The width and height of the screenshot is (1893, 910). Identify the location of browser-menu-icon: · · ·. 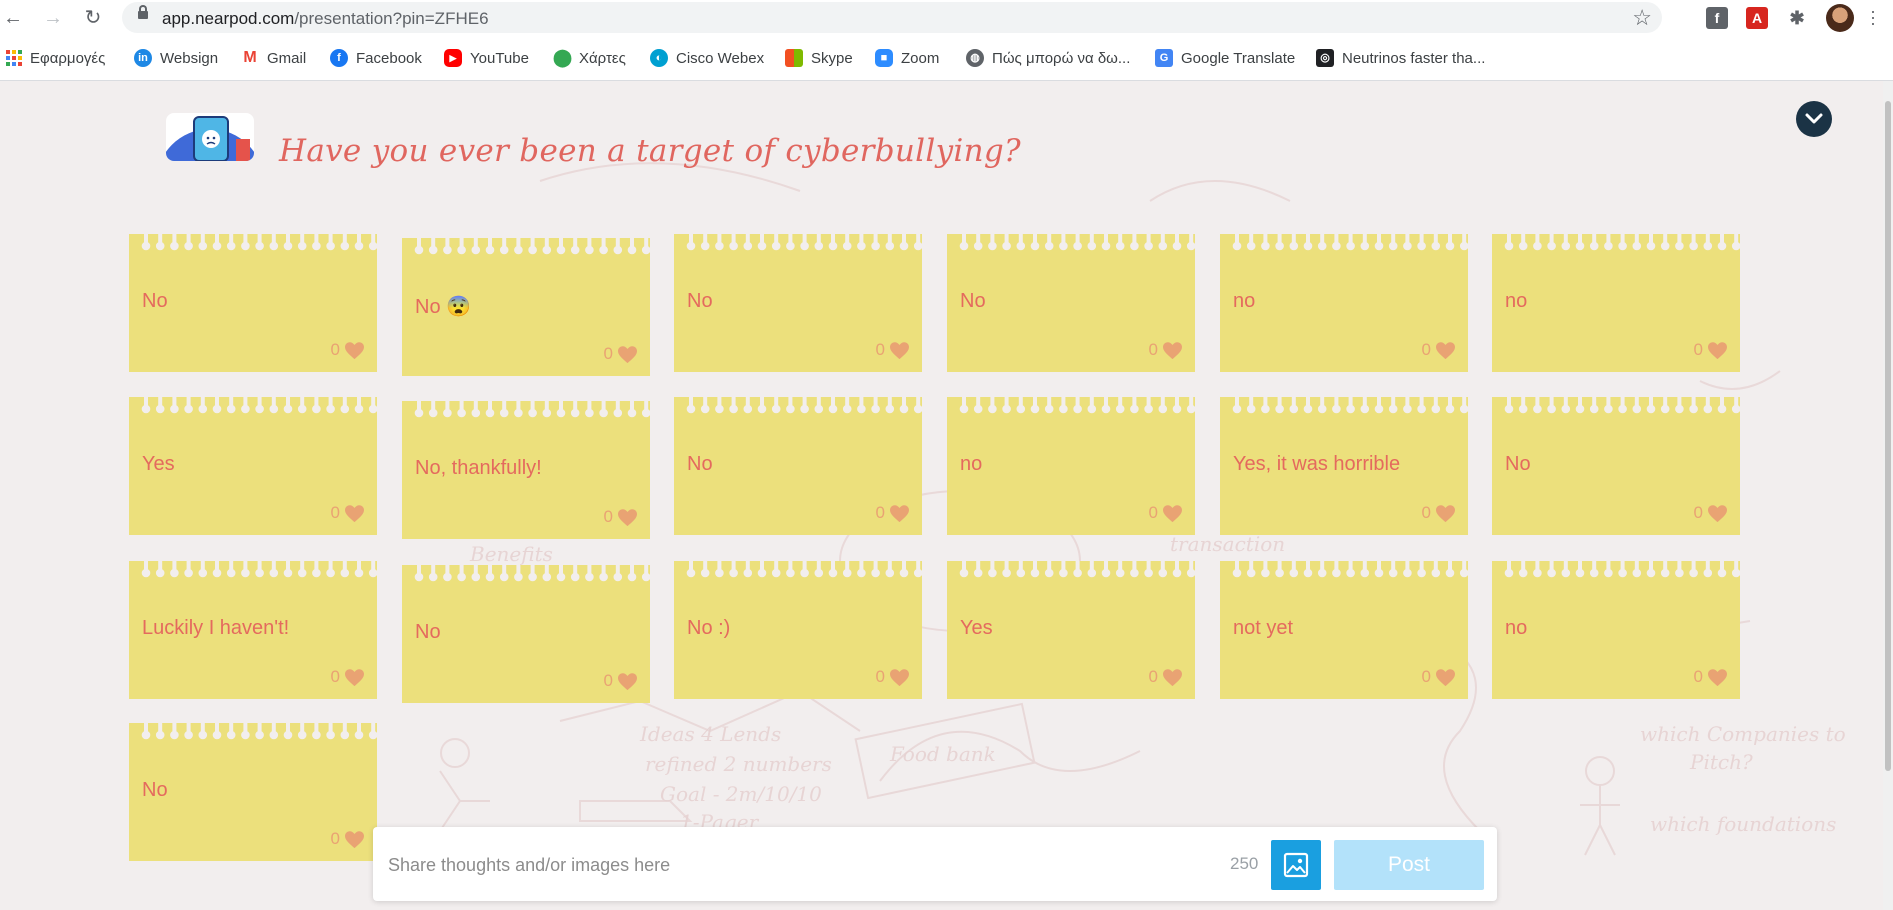
(1873, 17).